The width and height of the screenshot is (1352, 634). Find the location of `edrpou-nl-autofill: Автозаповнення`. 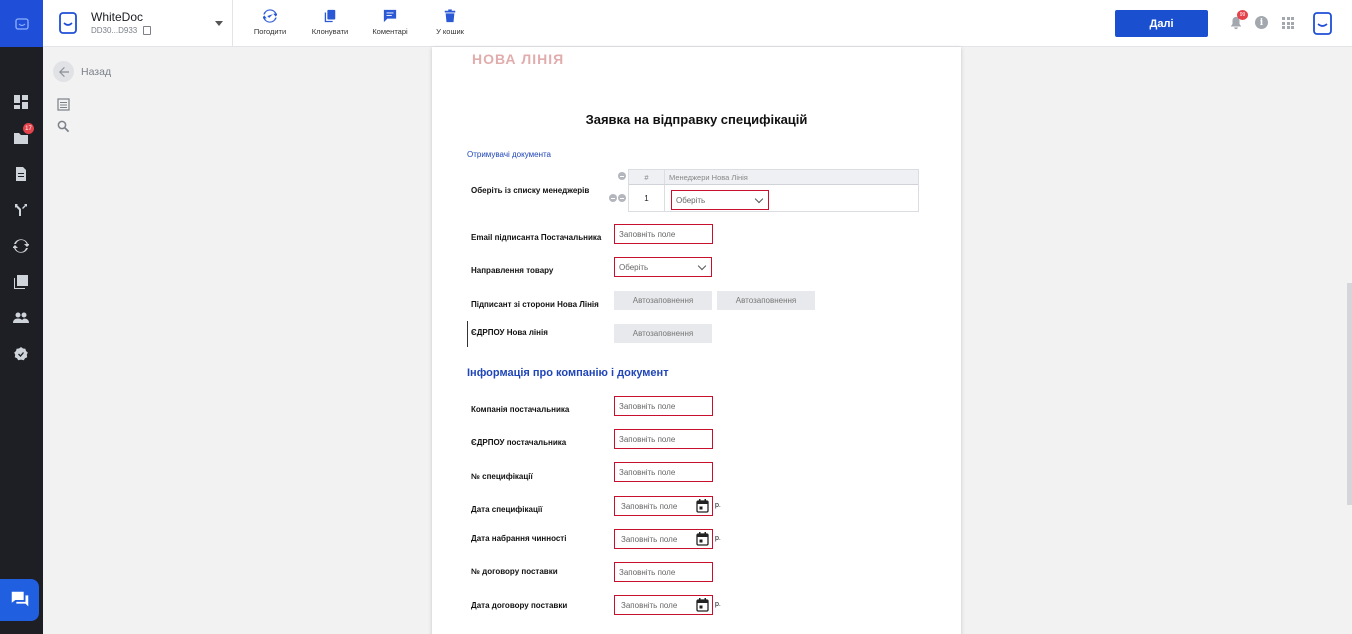

edrpou-nl-autofill: Автозаповнення is located at coordinates (663, 333).